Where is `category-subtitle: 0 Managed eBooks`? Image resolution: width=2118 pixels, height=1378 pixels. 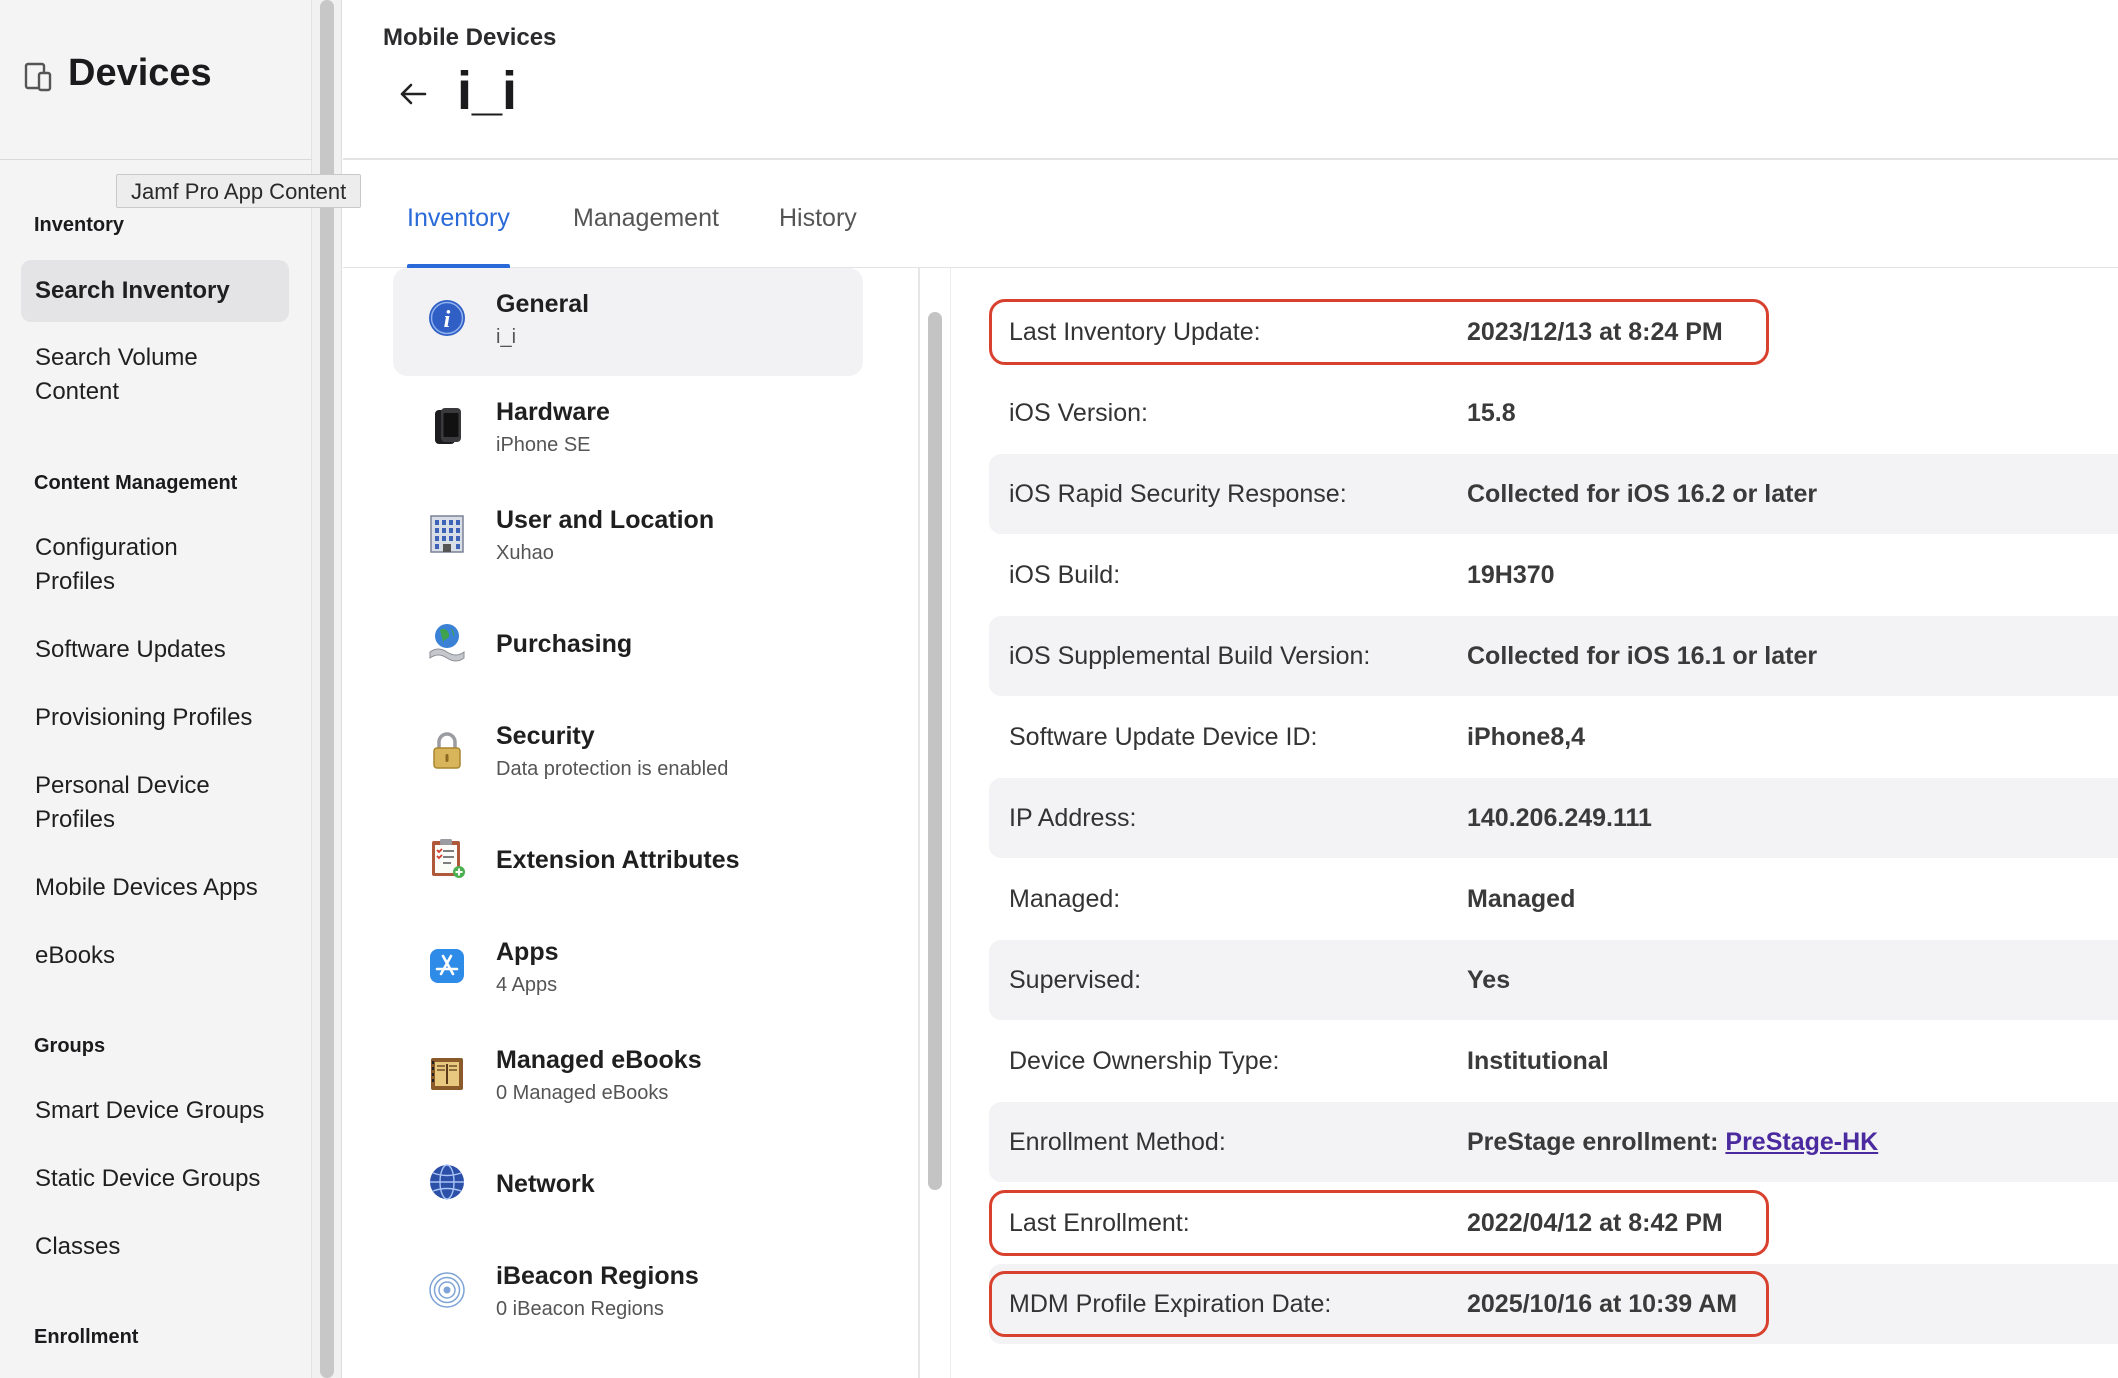
category-subtitle: 0 Managed eBooks is located at coordinates (582, 1093).